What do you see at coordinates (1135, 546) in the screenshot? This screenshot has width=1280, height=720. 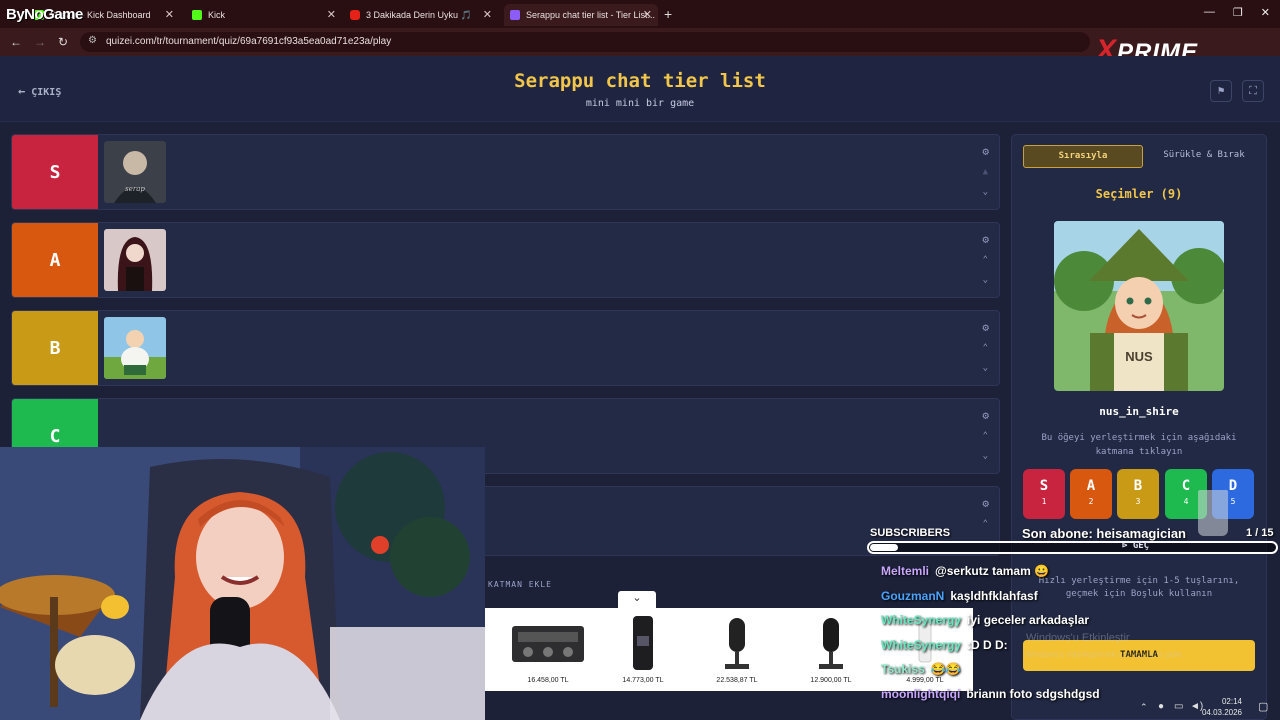 I see `skip-button: ⊳ GEÇ` at bounding box center [1135, 546].